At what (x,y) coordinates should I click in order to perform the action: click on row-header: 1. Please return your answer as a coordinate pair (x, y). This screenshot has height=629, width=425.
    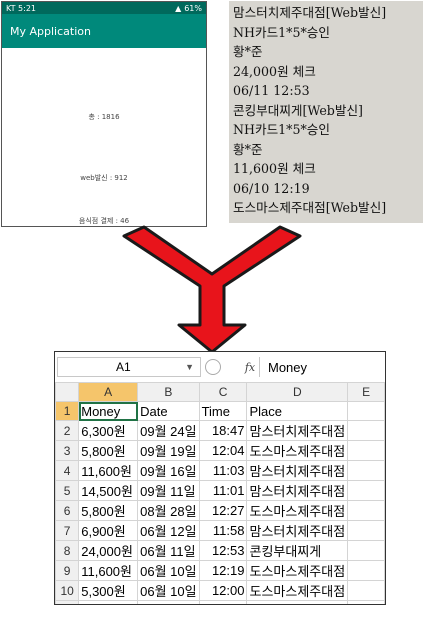
    Looking at the image, I should click on (67, 411).